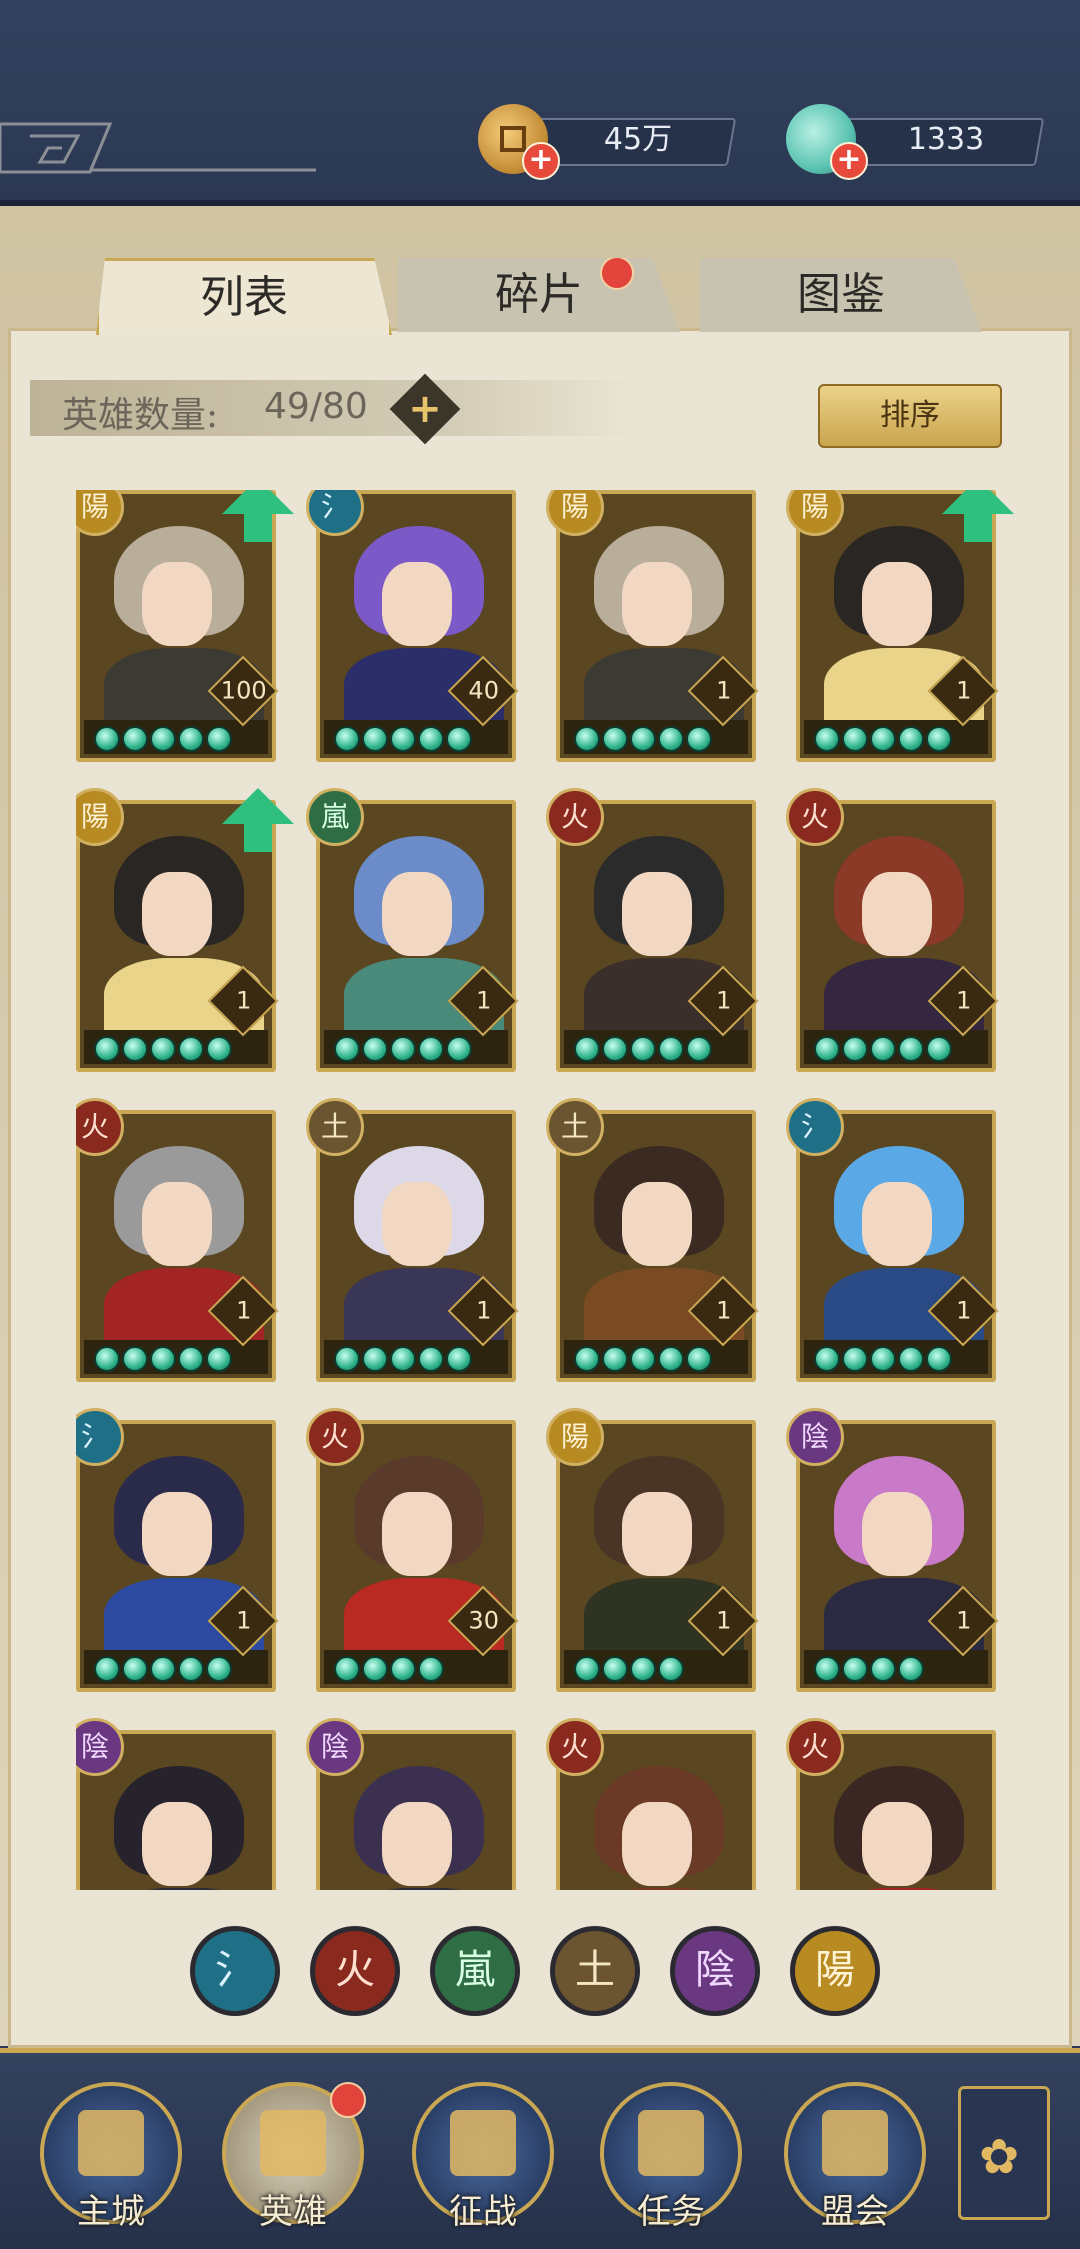  Describe the element at coordinates (910, 416) in the screenshot. I see `sort-button: 排序` at that location.